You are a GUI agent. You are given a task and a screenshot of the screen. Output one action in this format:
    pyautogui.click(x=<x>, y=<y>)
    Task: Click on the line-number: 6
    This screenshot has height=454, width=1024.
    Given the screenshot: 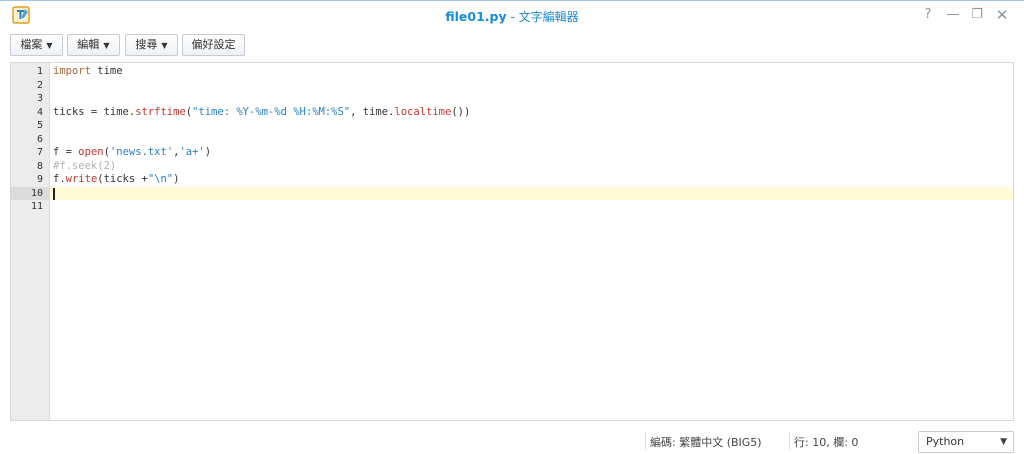 What is the action you would take?
    pyautogui.click(x=39, y=139)
    